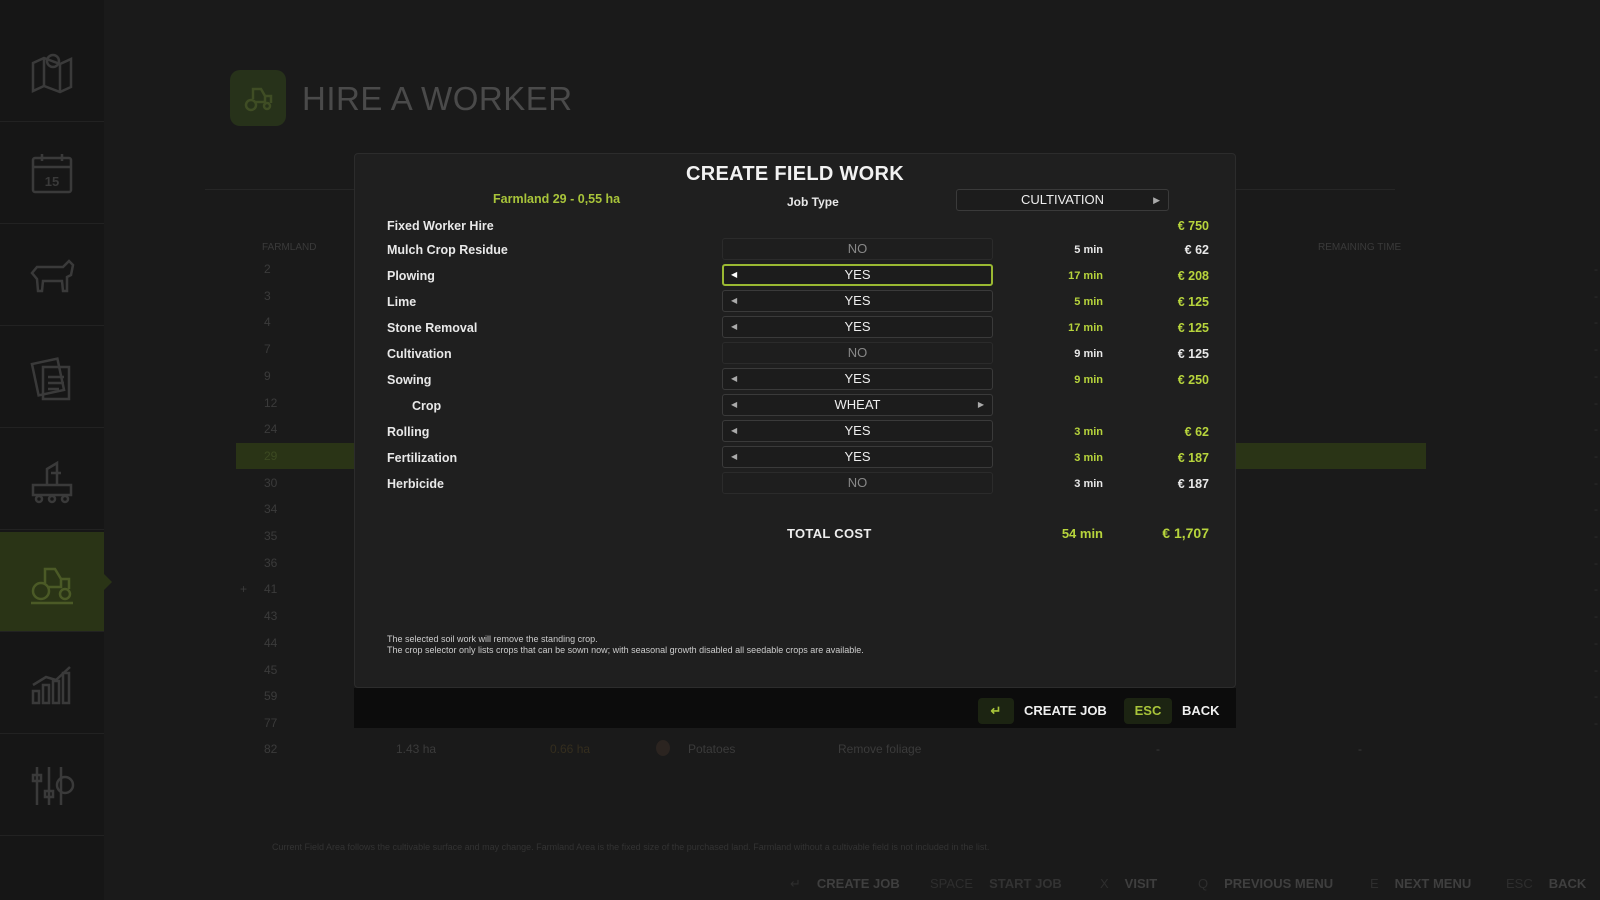 The width and height of the screenshot is (1600, 900). I want to click on fertilization-row: Fertilization ◀ YES 3 min € 187, so click(798, 458).